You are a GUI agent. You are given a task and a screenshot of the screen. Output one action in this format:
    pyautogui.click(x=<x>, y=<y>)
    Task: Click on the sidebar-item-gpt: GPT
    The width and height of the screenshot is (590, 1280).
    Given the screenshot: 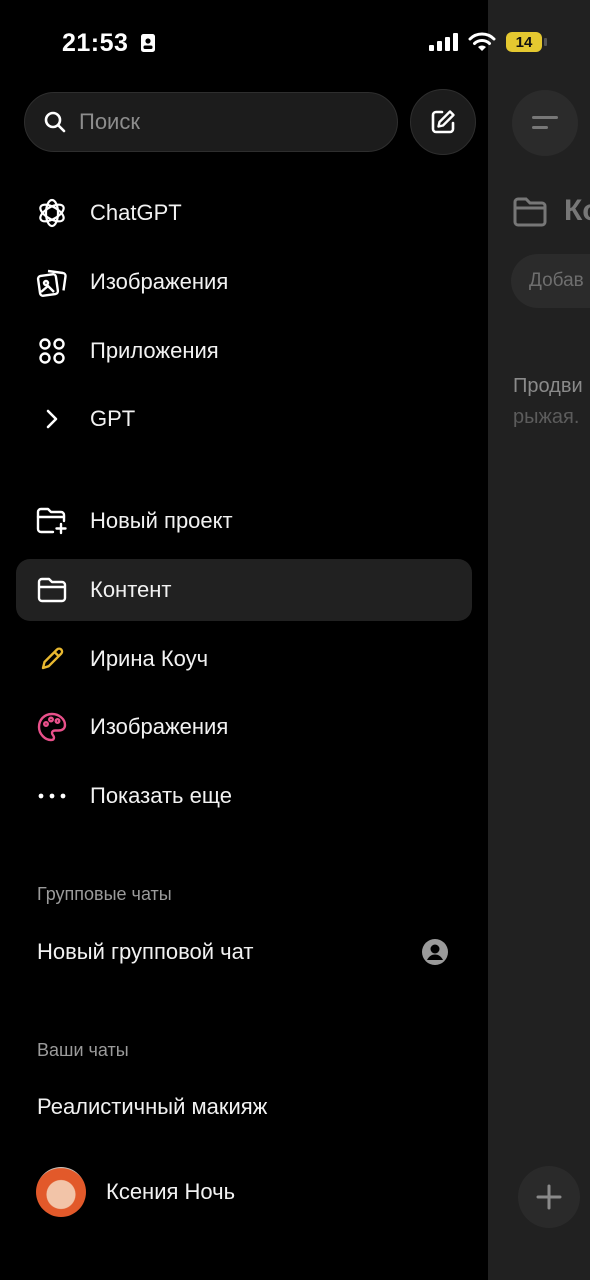 What is the action you would take?
    pyautogui.click(x=244, y=419)
    